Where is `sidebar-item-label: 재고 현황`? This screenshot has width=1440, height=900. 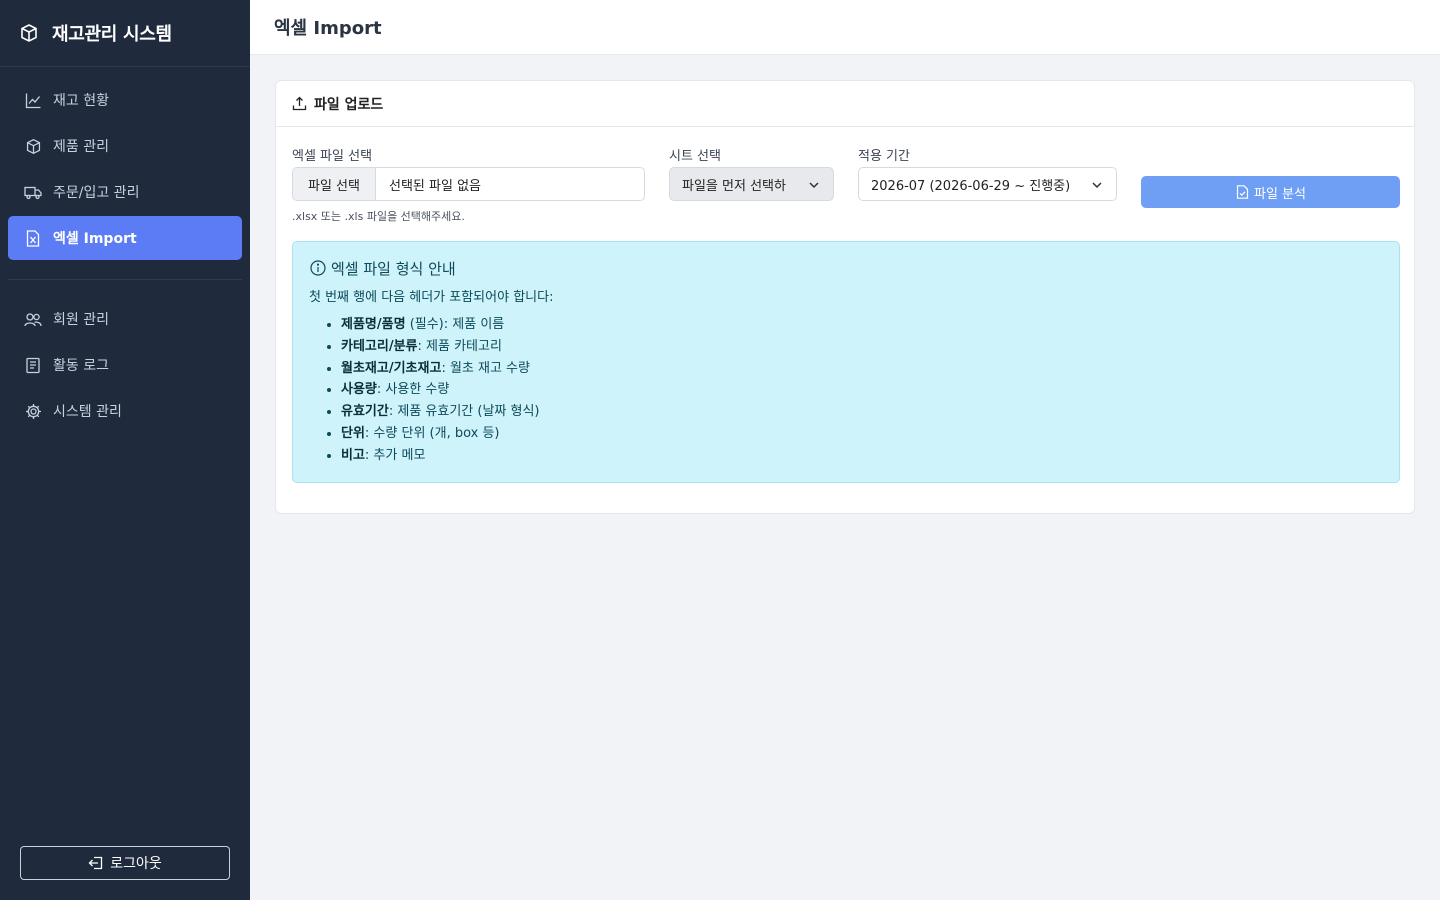
sidebar-item-label: 재고 현황 is located at coordinates (81, 101).